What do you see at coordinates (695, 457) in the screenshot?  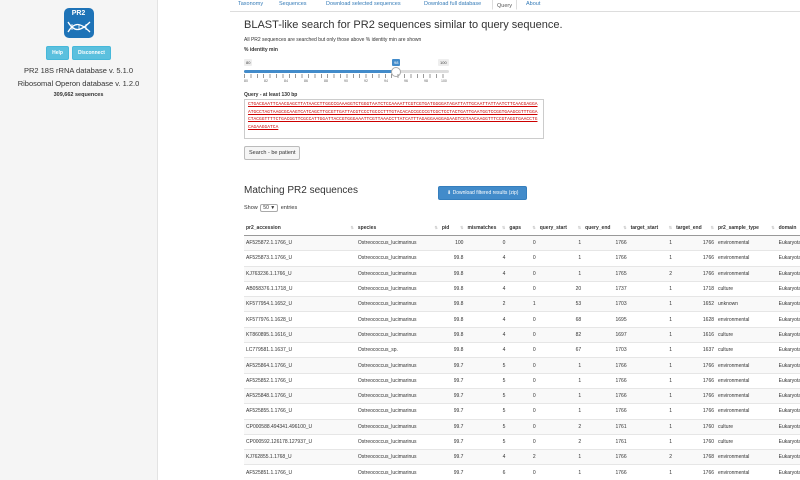 I see `cell-target-end: 1768` at bounding box center [695, 457].